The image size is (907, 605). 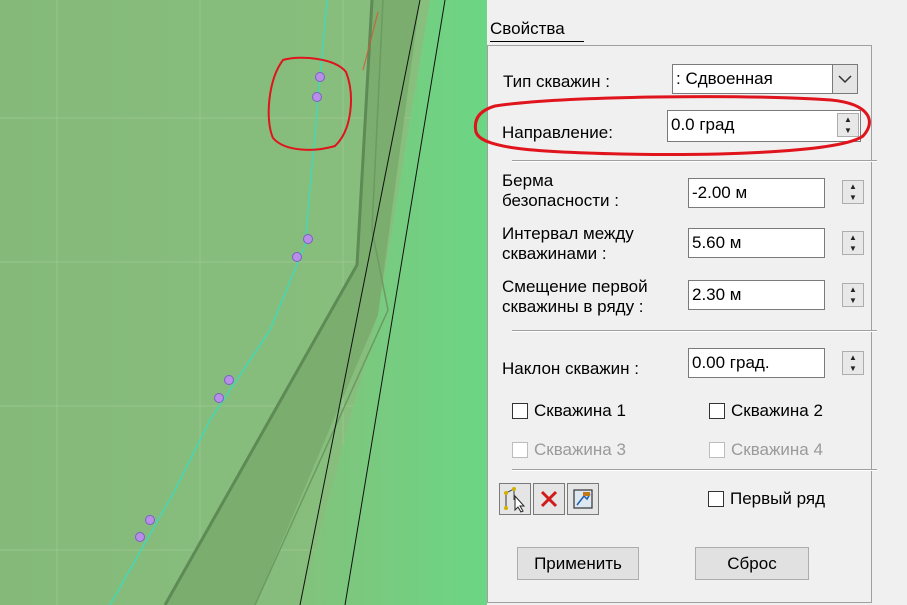 I want to click on first-well-offset-value: 2.30 м, so click(x=717, y=294).